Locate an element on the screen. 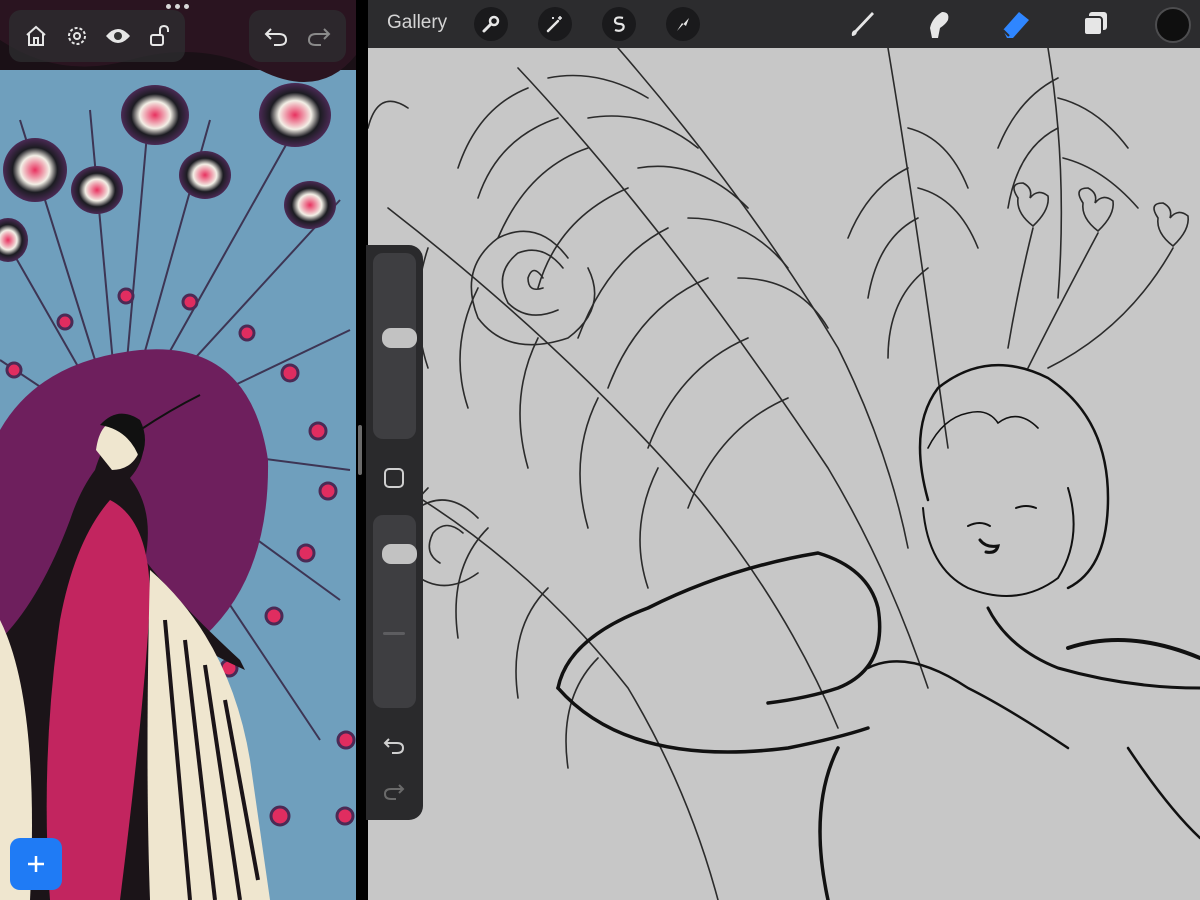 The width and height of the screenshot is (1200, 900). gear-icon is located at coordinates (77, 36).